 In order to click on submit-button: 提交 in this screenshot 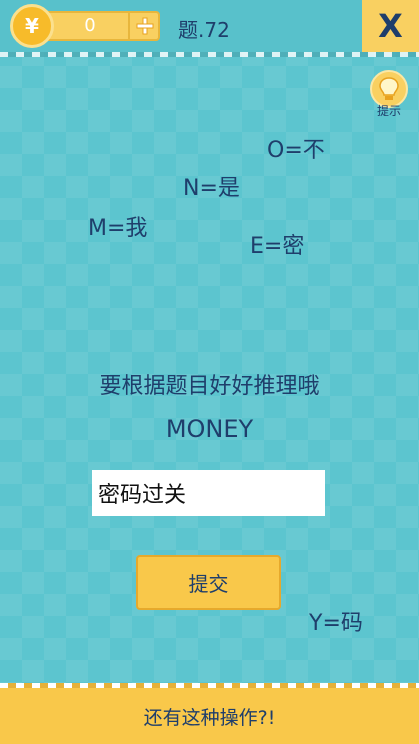, I will do `click(208, 582)`.